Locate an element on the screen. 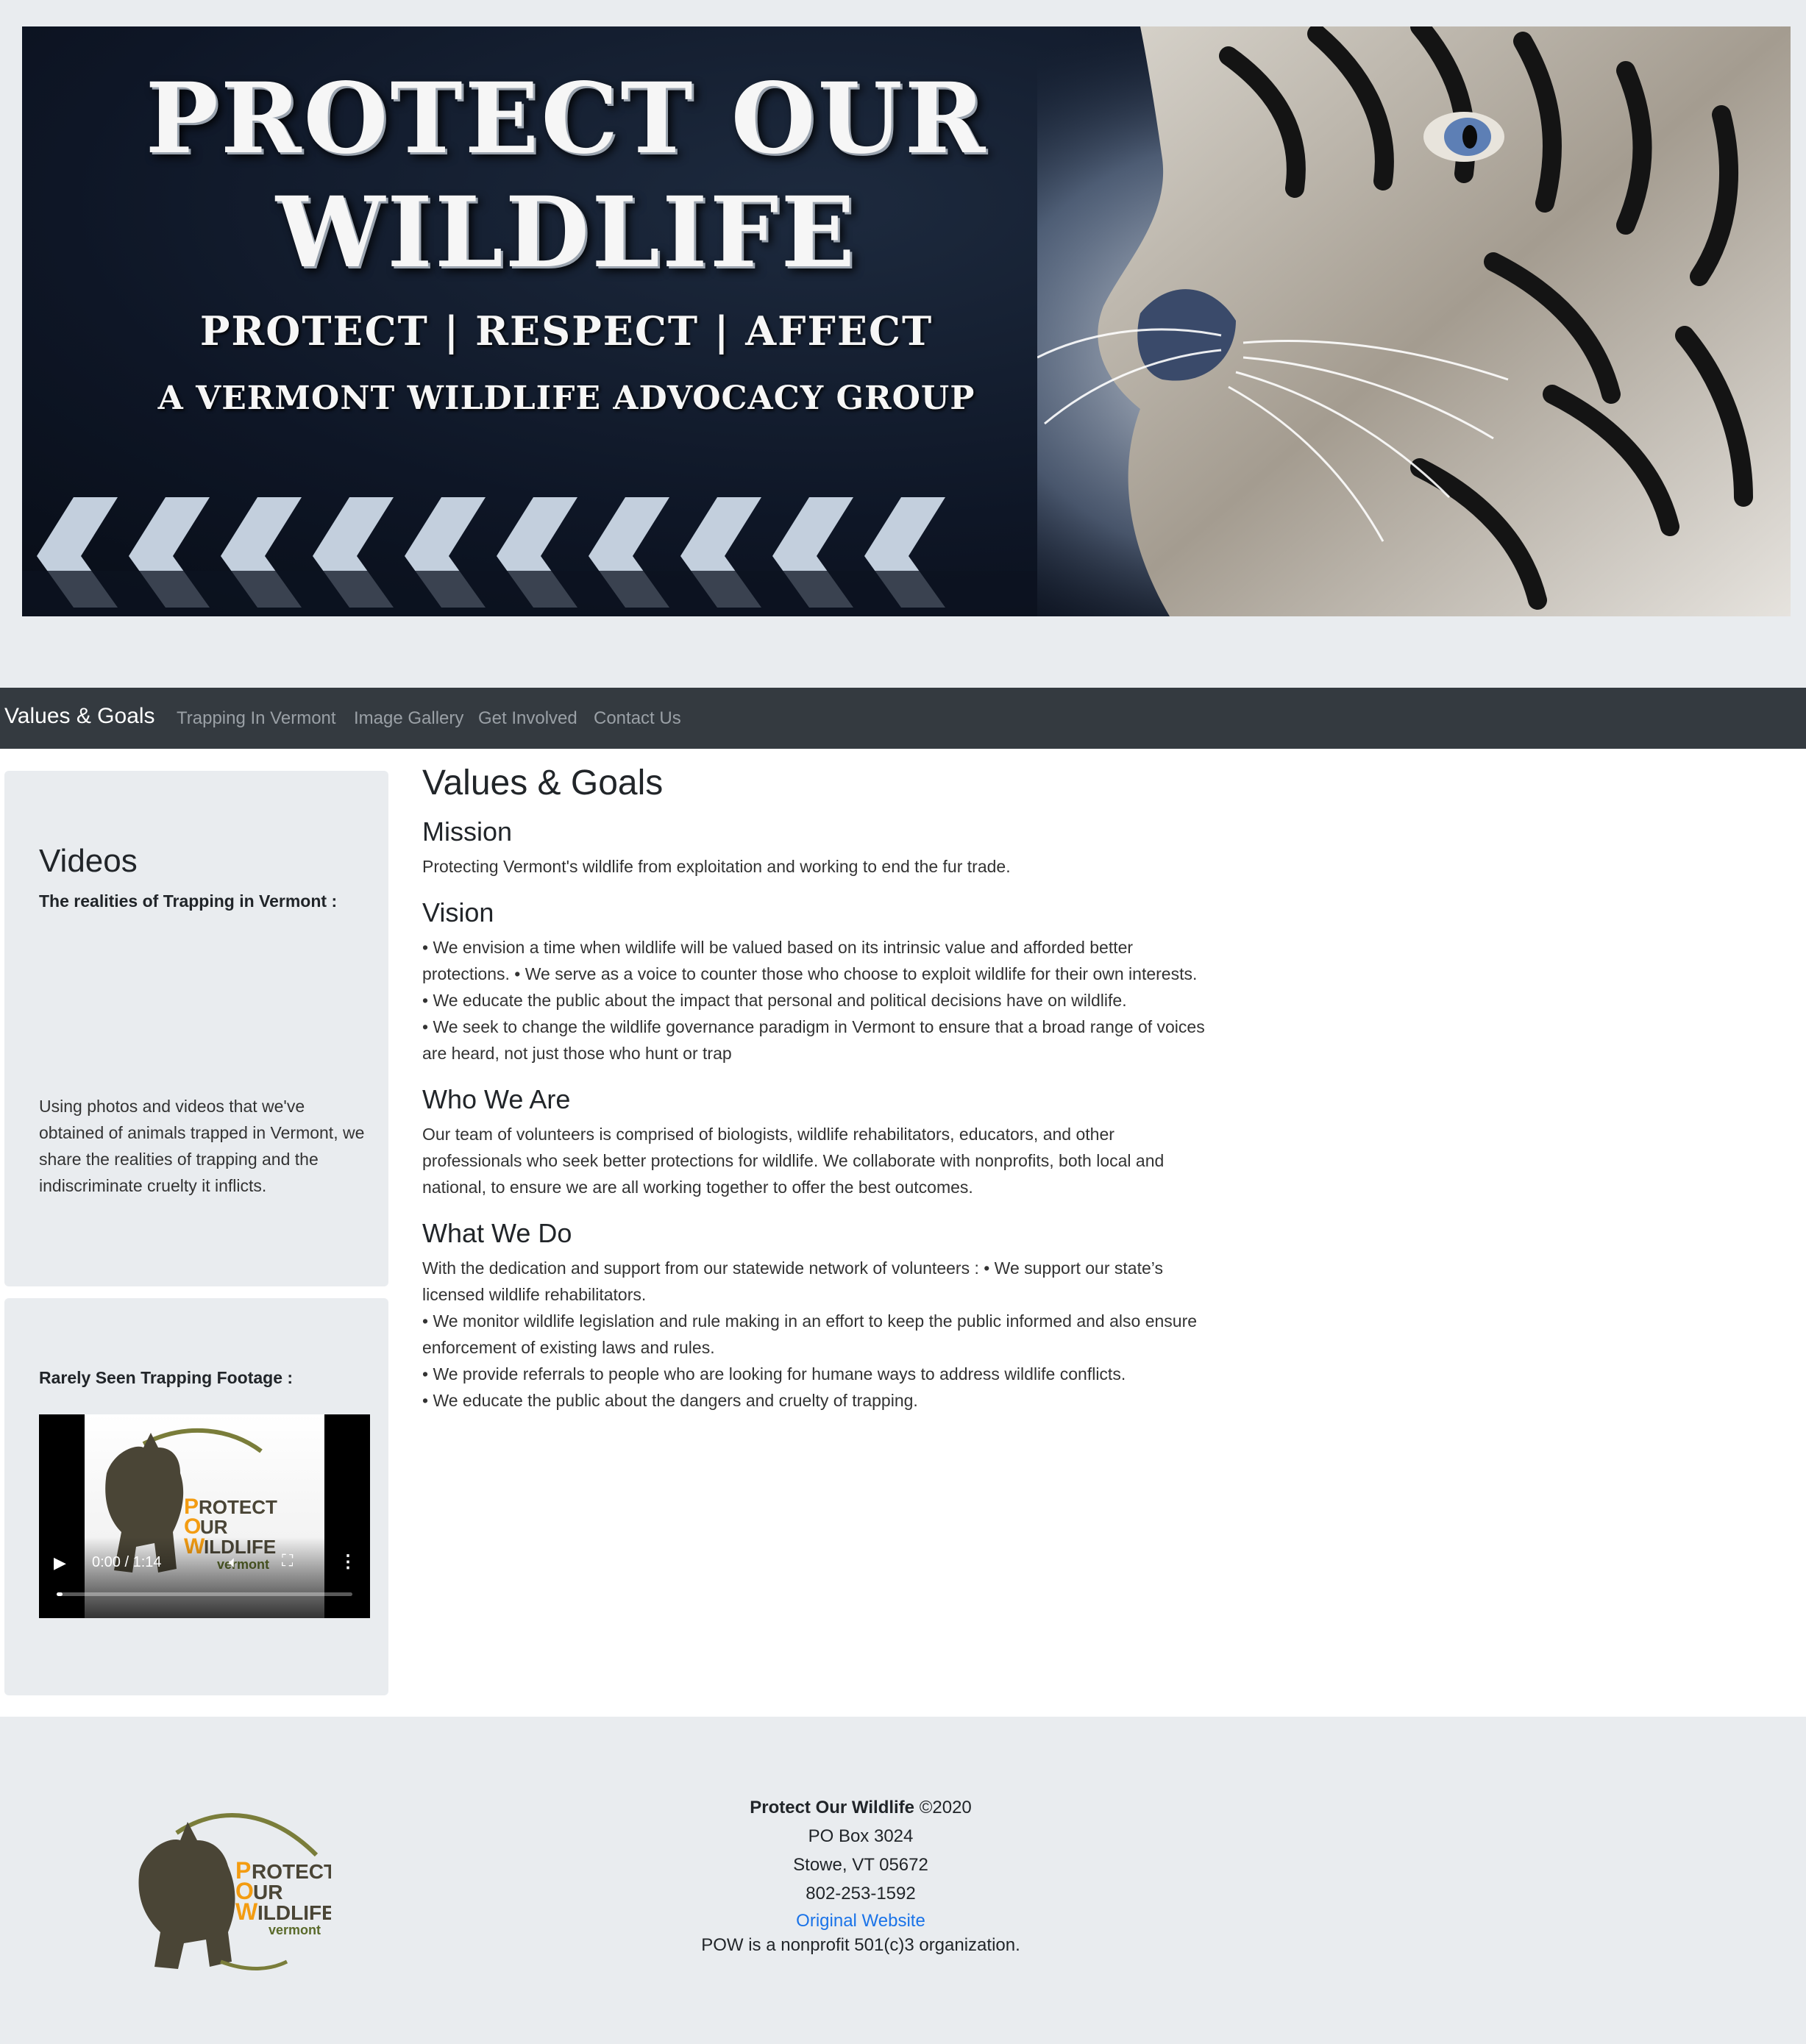 Image resolution: width=1806 pixels, height=2044 pixels. navbar-brand: Values & Goals is located at coordinates (79, 717).